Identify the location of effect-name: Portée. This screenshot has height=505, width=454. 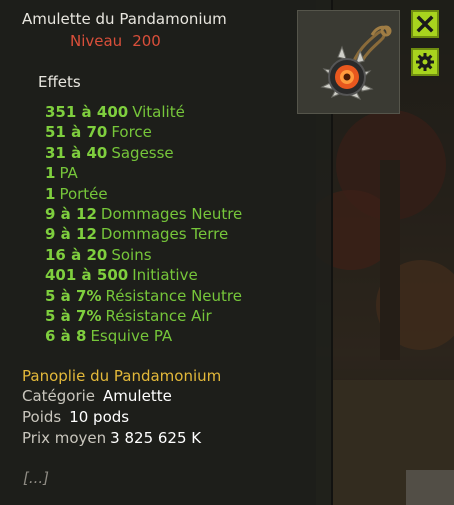
(83, 193).